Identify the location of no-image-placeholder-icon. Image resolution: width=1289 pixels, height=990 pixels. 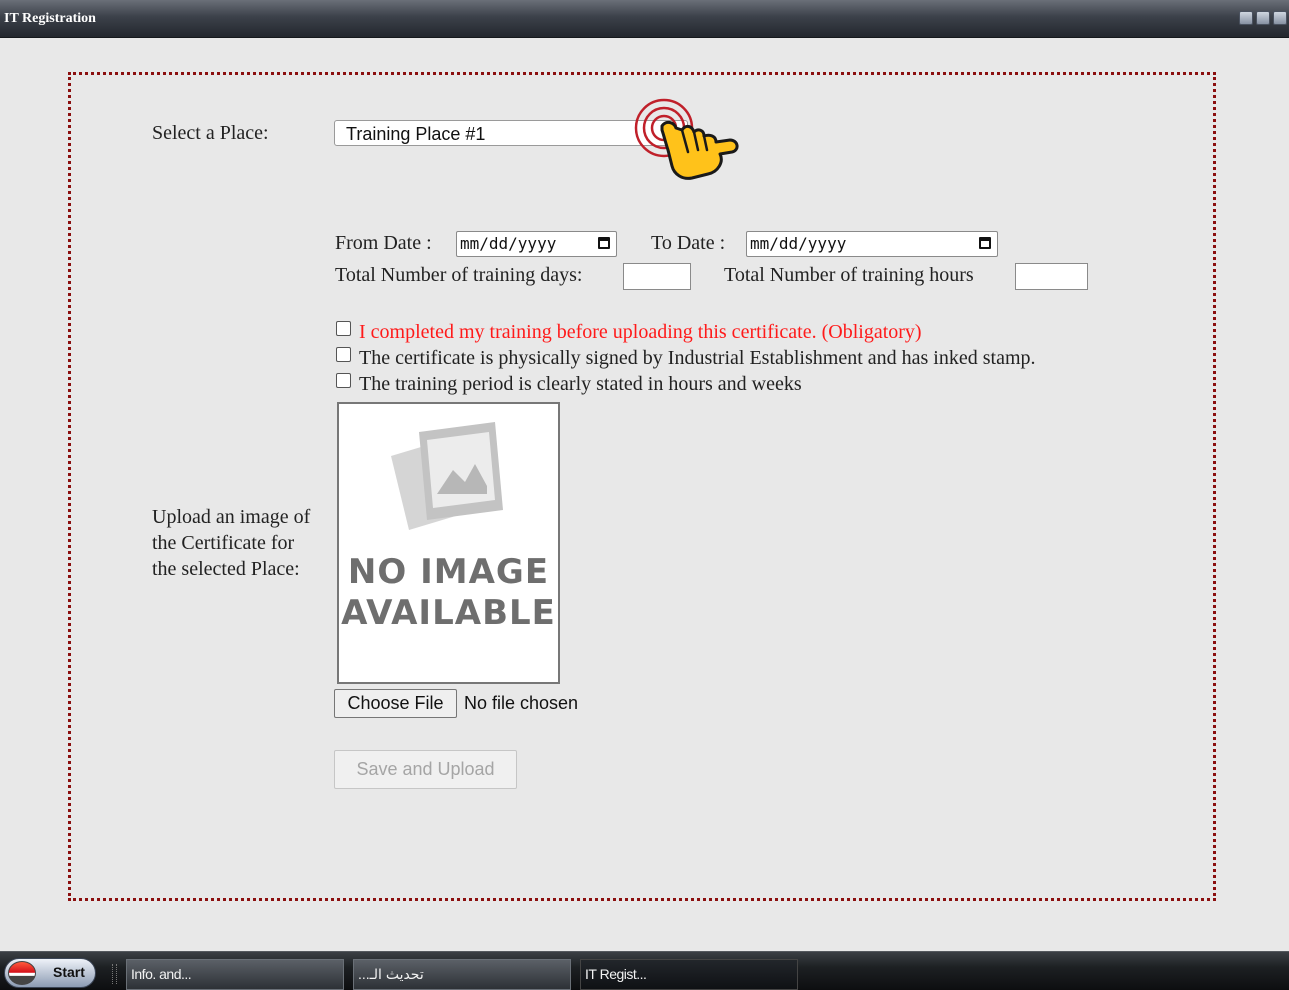
(447, 476).